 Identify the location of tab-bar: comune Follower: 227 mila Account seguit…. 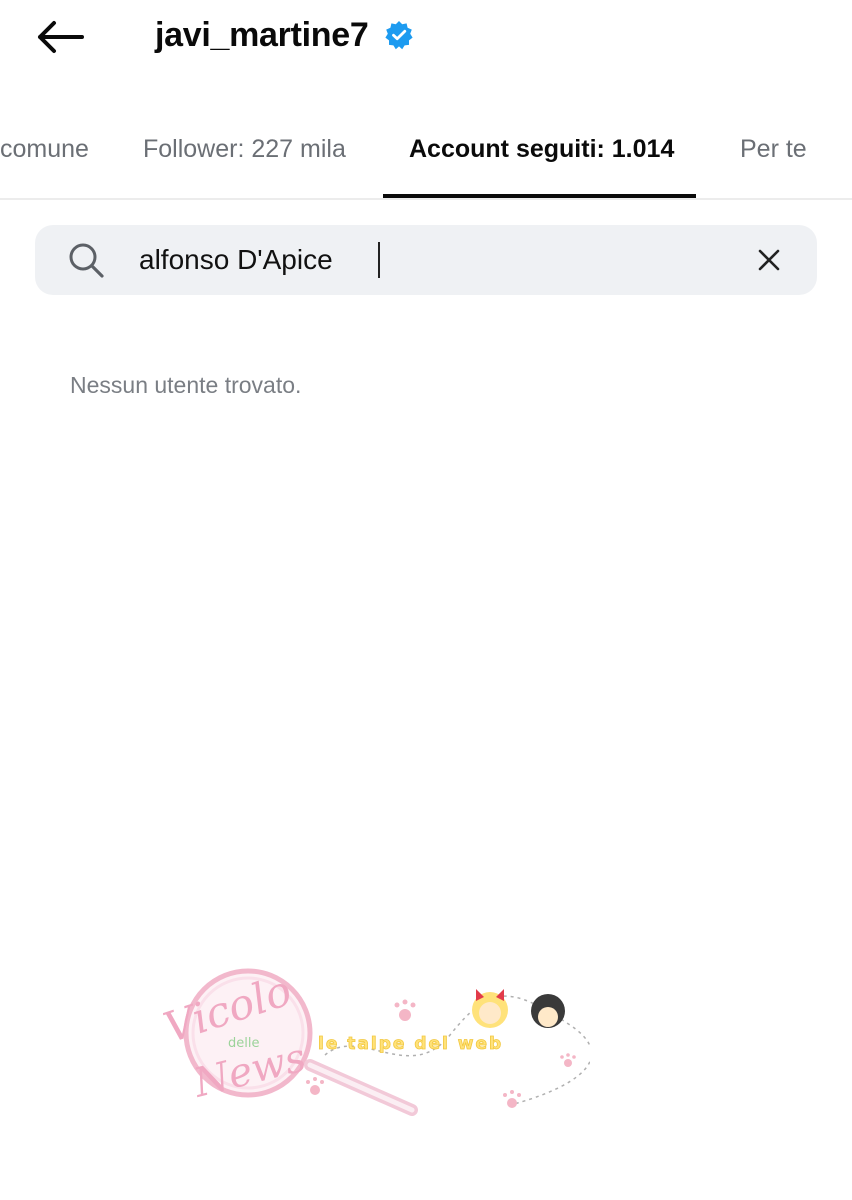
(426, 150).